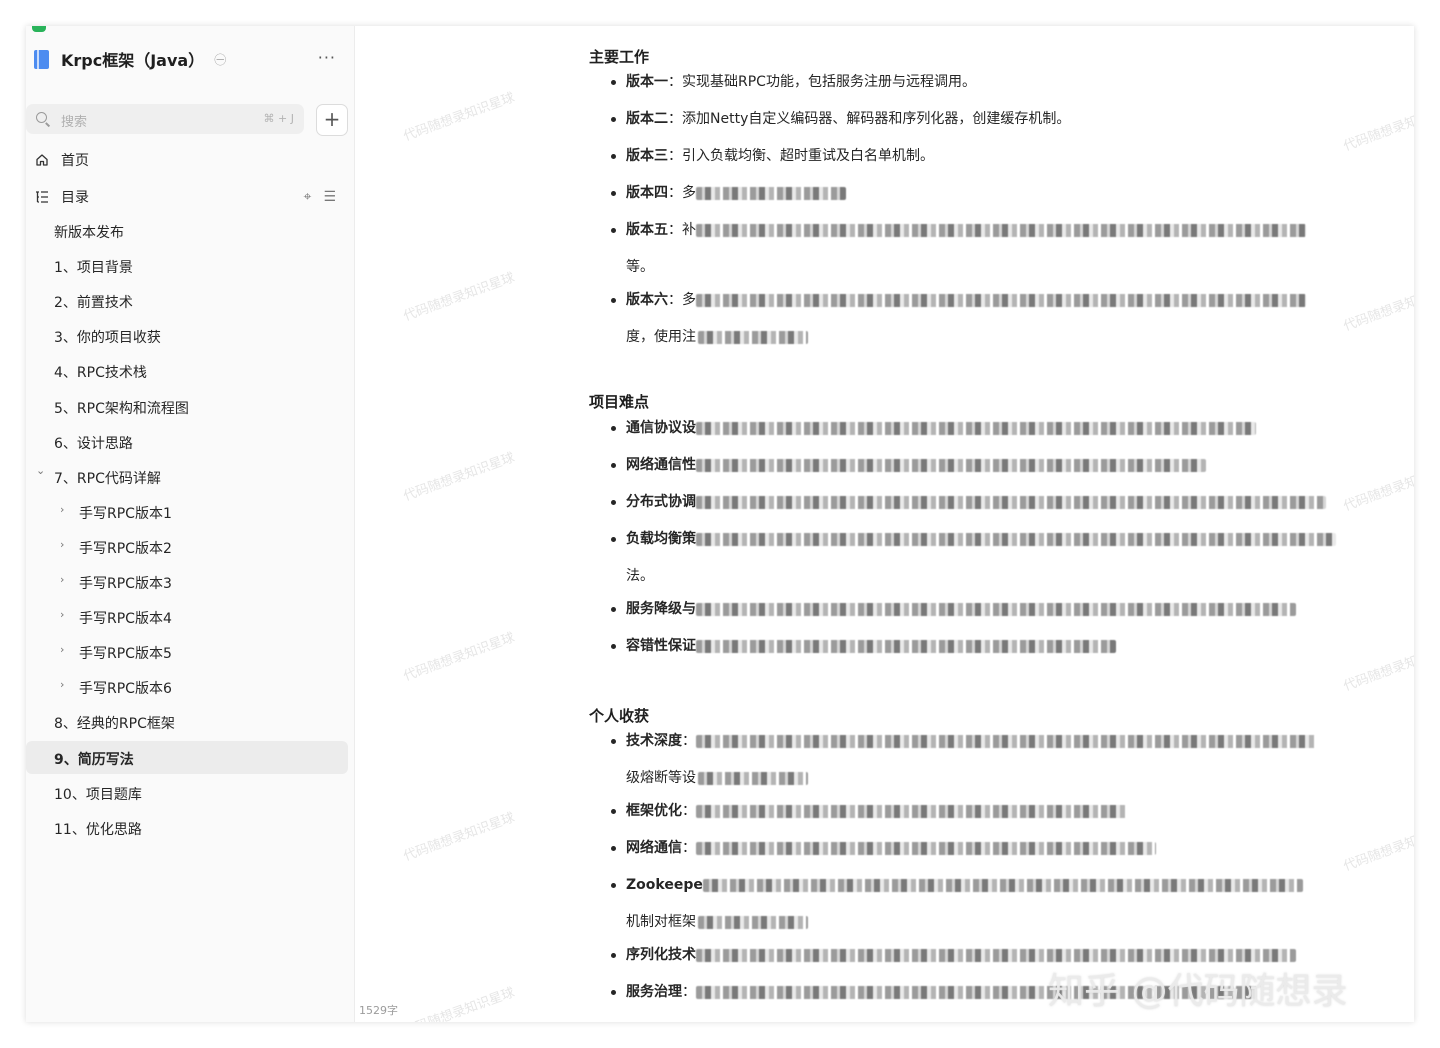 The height and width of the screenshot is (1048, 1440). What do you see at coordinates (682, 193) in the screenshot?
I see `bullet-text: ：多` at bounding box center [682, 193].